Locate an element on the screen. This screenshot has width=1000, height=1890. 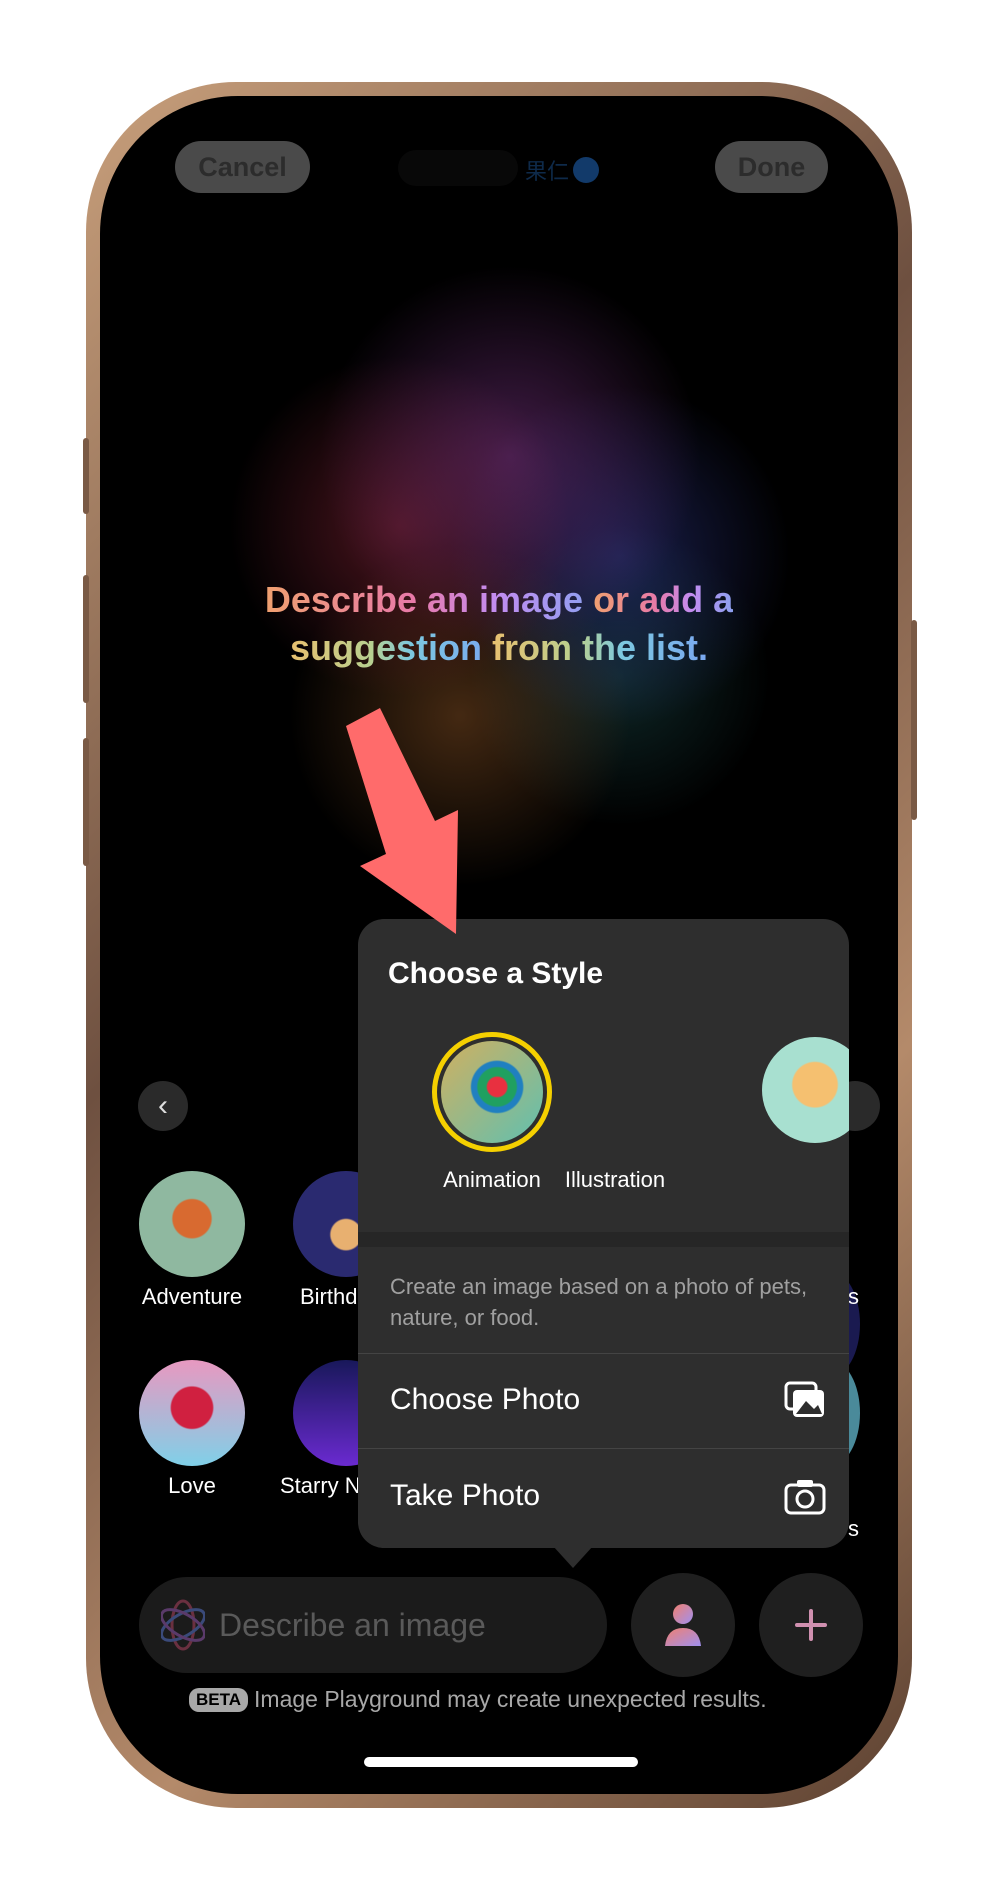
scroll-left-button: ‹ is located at coordinates (163, 1106).